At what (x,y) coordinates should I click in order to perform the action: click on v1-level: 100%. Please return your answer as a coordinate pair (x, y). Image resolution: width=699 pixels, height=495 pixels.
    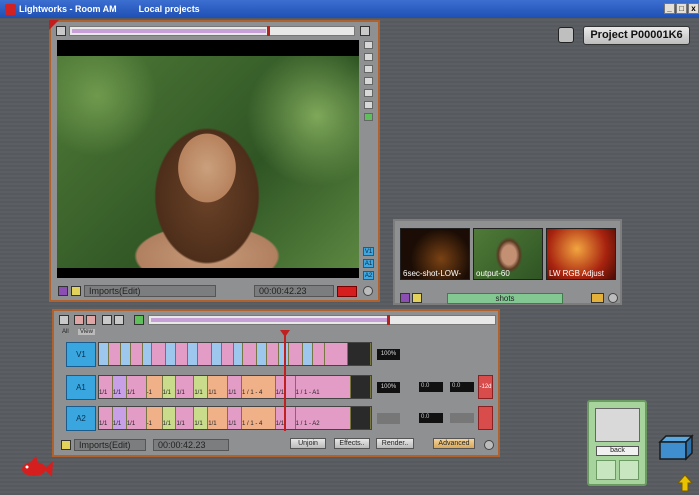
    Looking at the image, I should click on (388, 354).